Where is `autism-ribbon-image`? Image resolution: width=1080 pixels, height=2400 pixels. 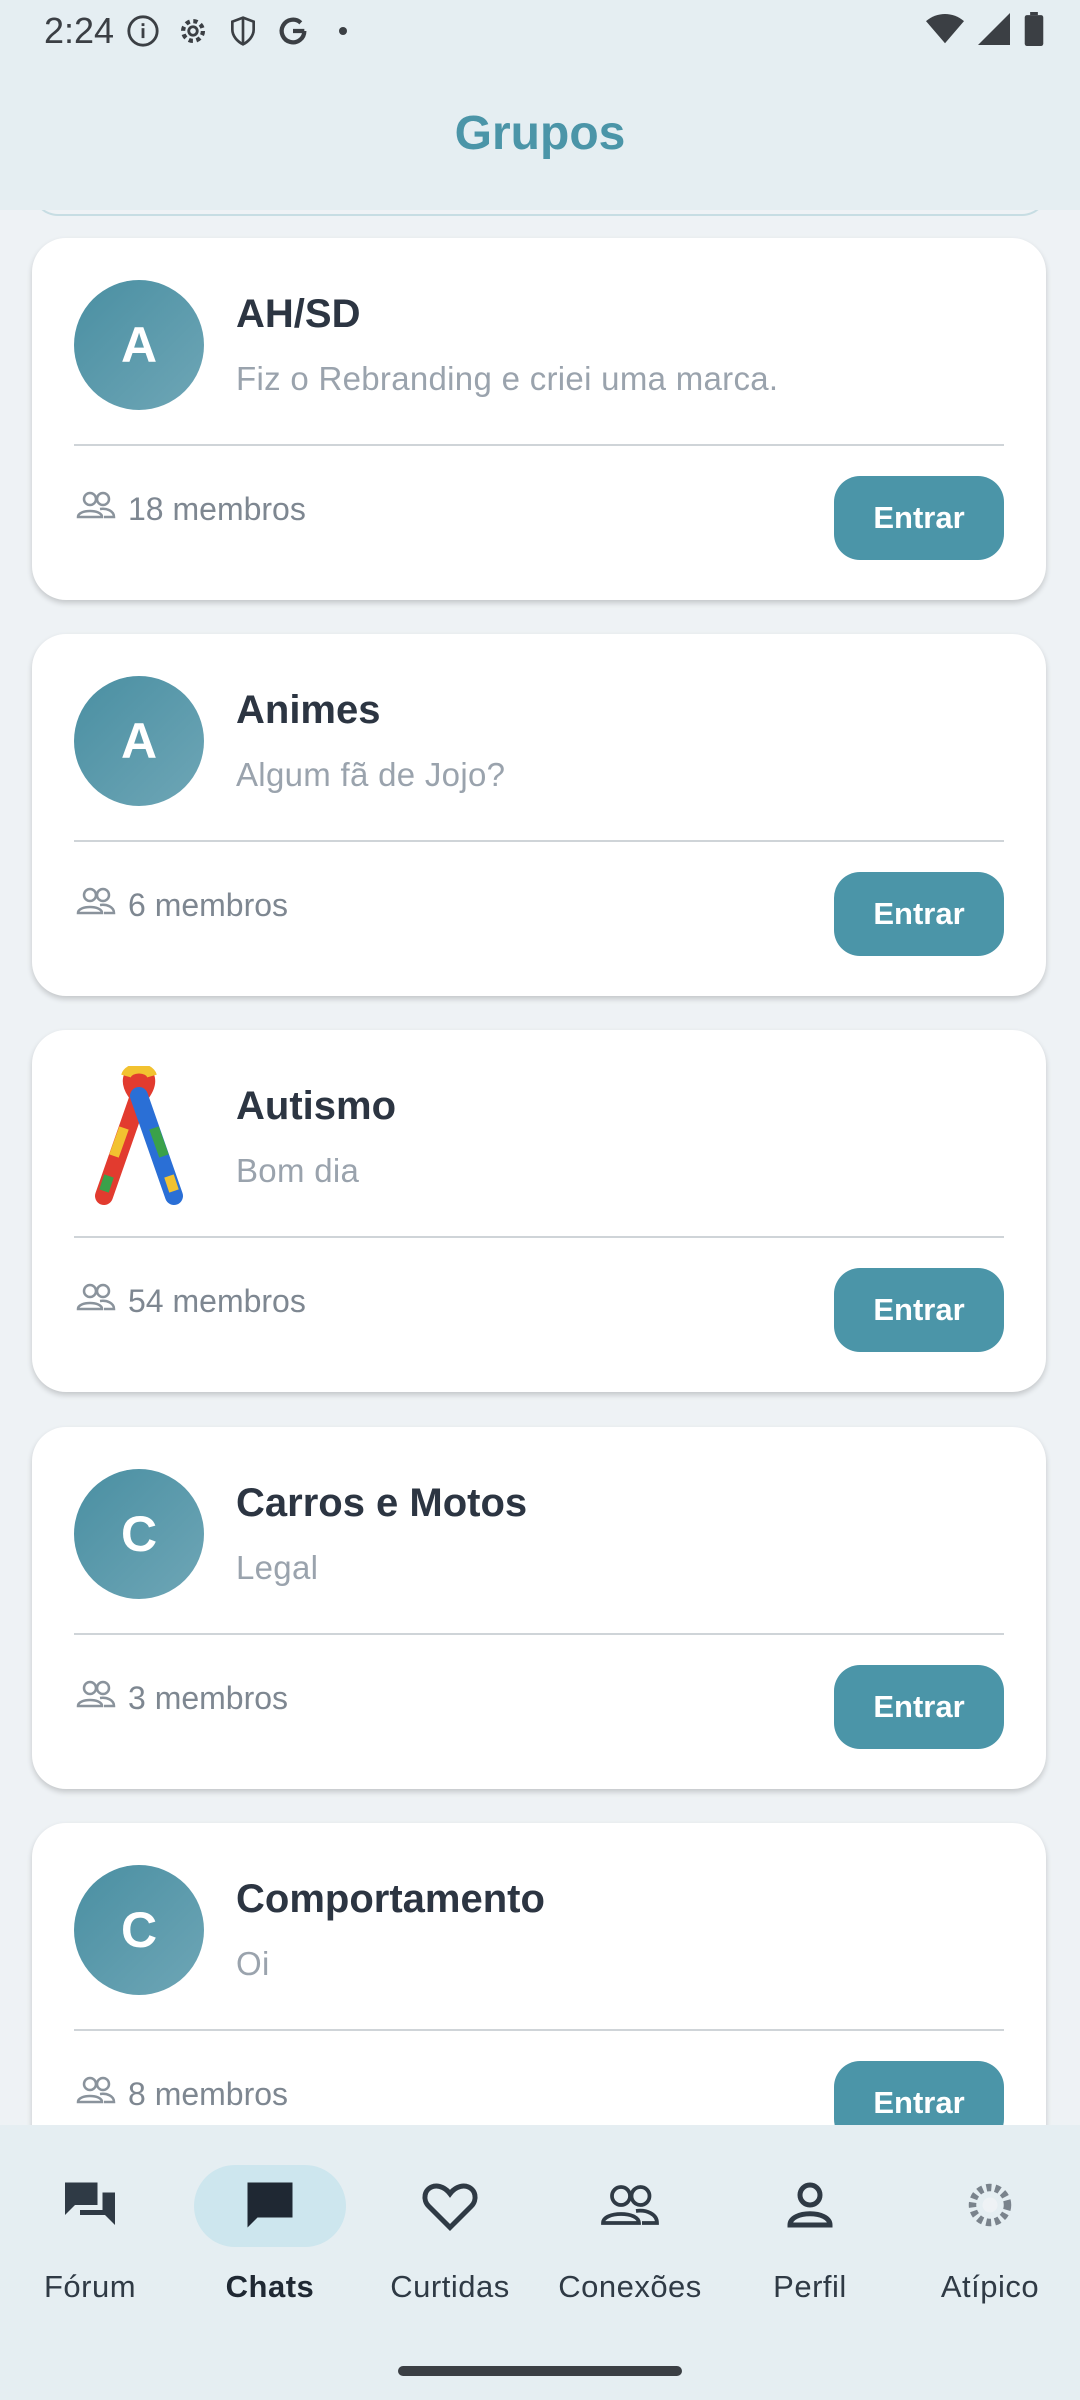 autism-ribbon-image is located at coordinates (139, 1134).